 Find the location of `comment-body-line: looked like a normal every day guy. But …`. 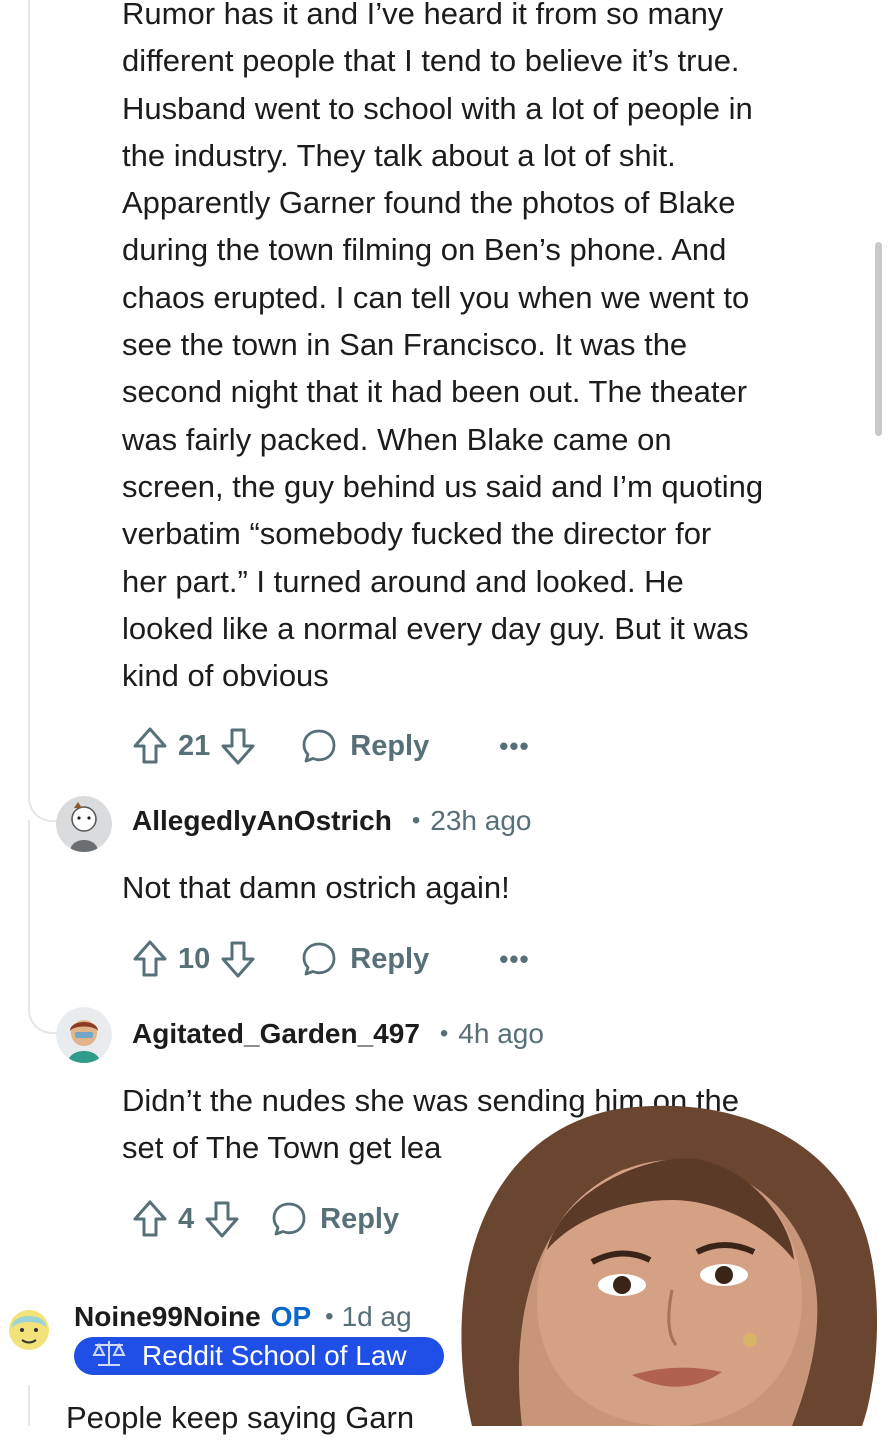

comment-body-line: looked like a normal every day guy. But … is located at coordinates (435, 628).